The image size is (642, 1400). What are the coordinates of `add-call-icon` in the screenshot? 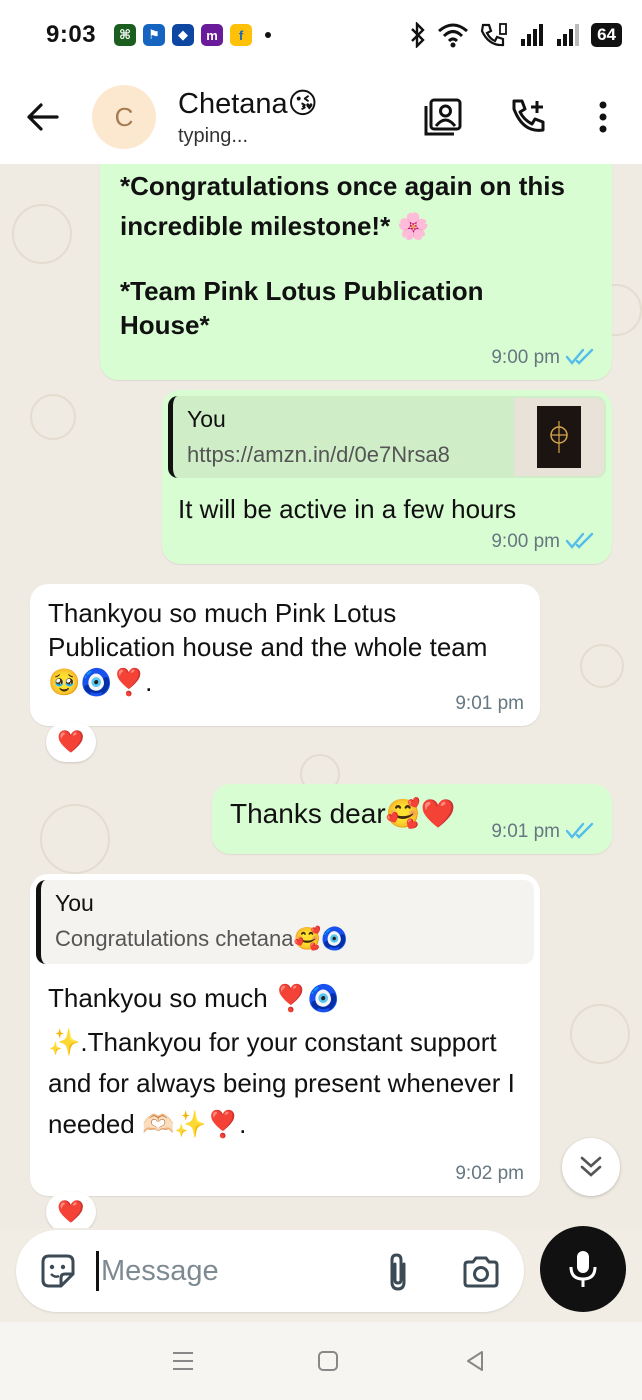 It's located at (528, 115).